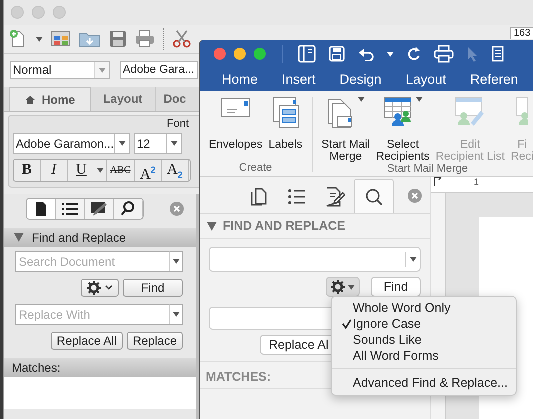  What do you see at coordinates (92, 261) in the screenshot?
I see `search-field: Search Document` at bounding box center [92, 261].